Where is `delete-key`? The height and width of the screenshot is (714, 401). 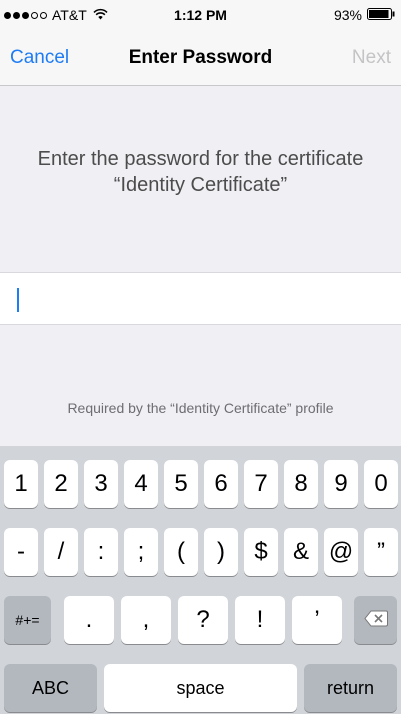 delete-key is located at coordinates (375, 620).